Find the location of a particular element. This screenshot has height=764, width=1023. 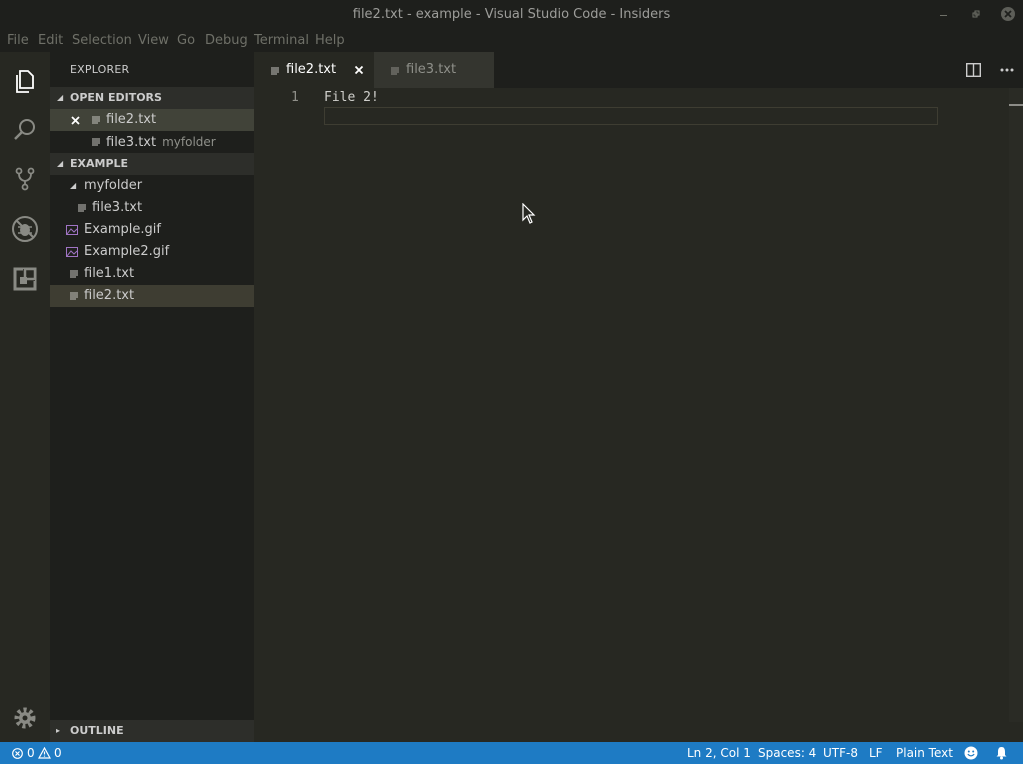

tree-file: file1.txt is located at coordinates (152, 274).